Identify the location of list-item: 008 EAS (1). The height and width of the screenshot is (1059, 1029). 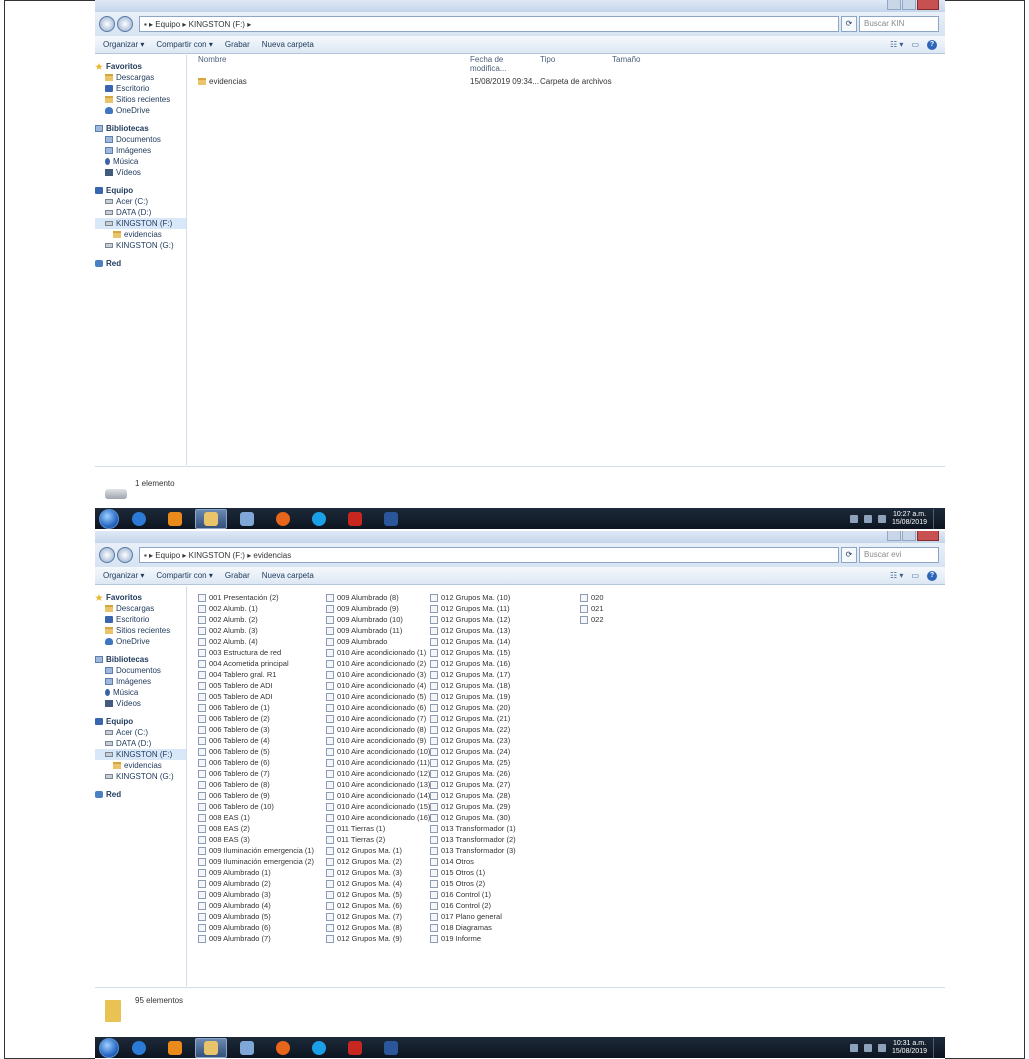
(256, 817).